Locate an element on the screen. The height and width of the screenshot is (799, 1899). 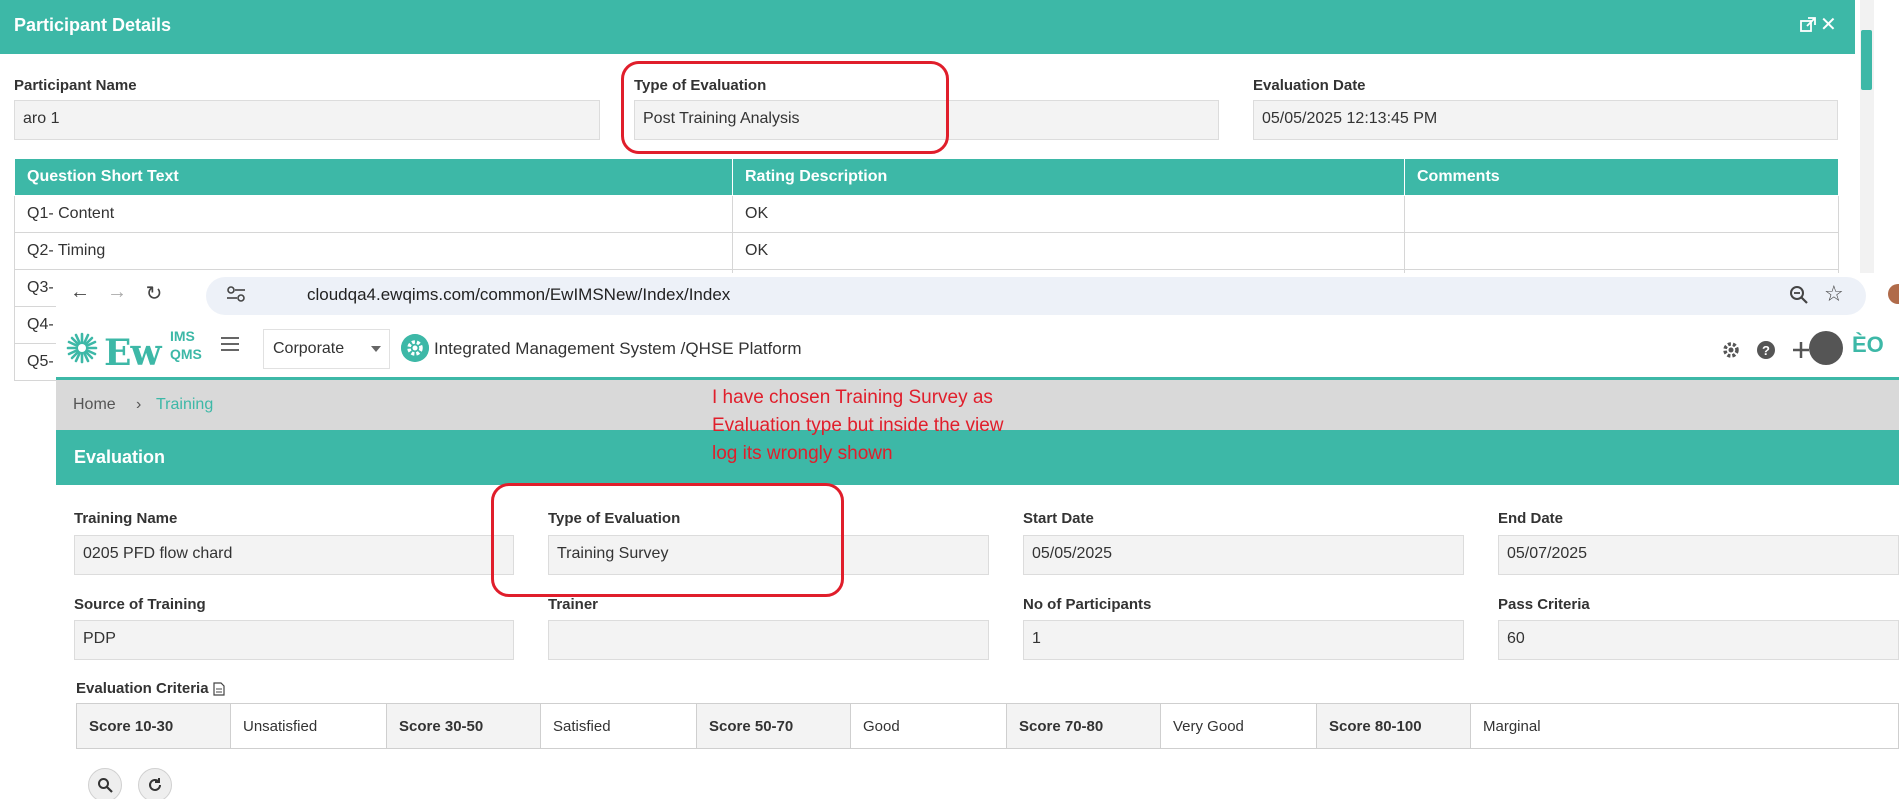
trainer-field is located at coordinates (768, 640).